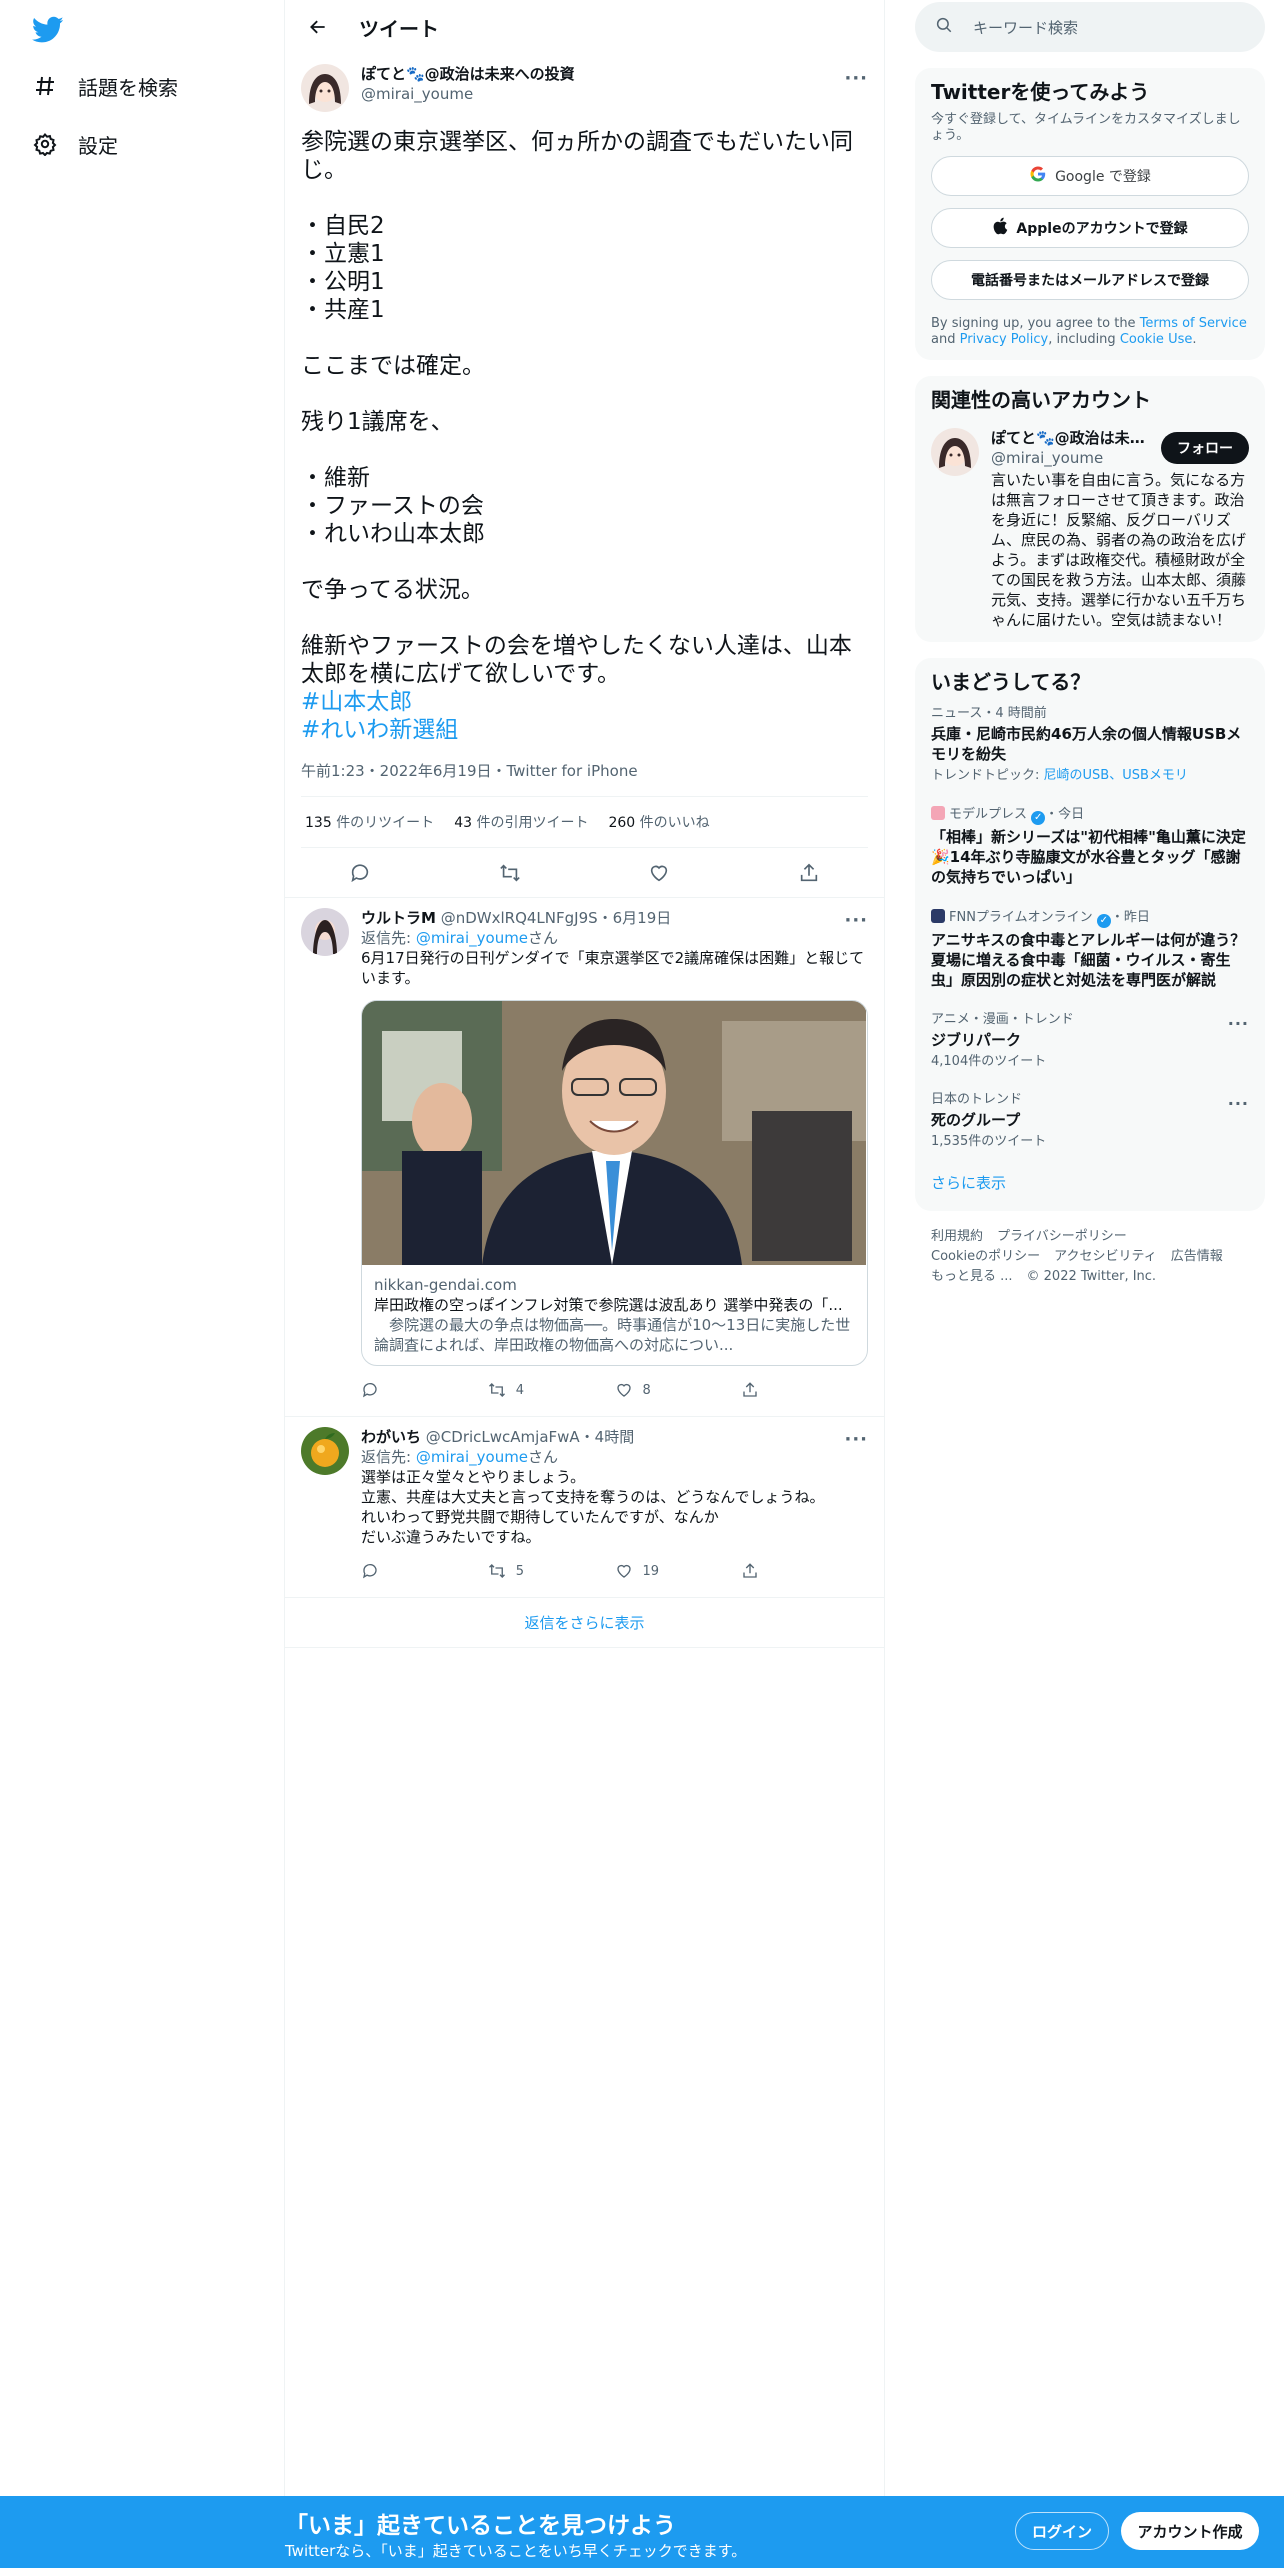  Describe the element at coordinates (1105, 1256) in the screenshot. I see `footer-accessibility-link: アクセシビリティ` at that location.